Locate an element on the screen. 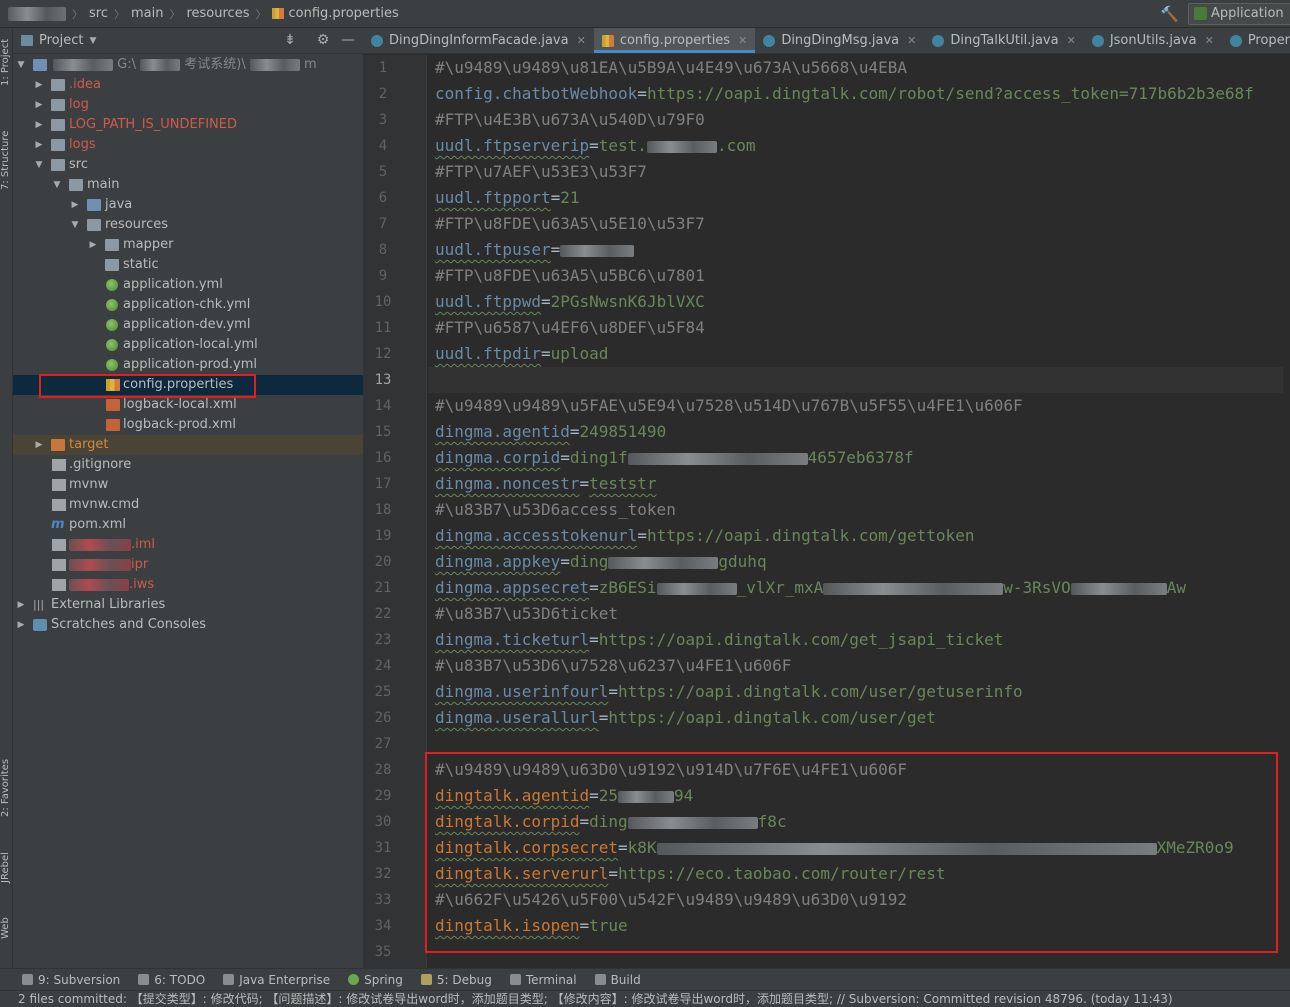  web-tool-tab: Web is located at coordinates (6, 928).